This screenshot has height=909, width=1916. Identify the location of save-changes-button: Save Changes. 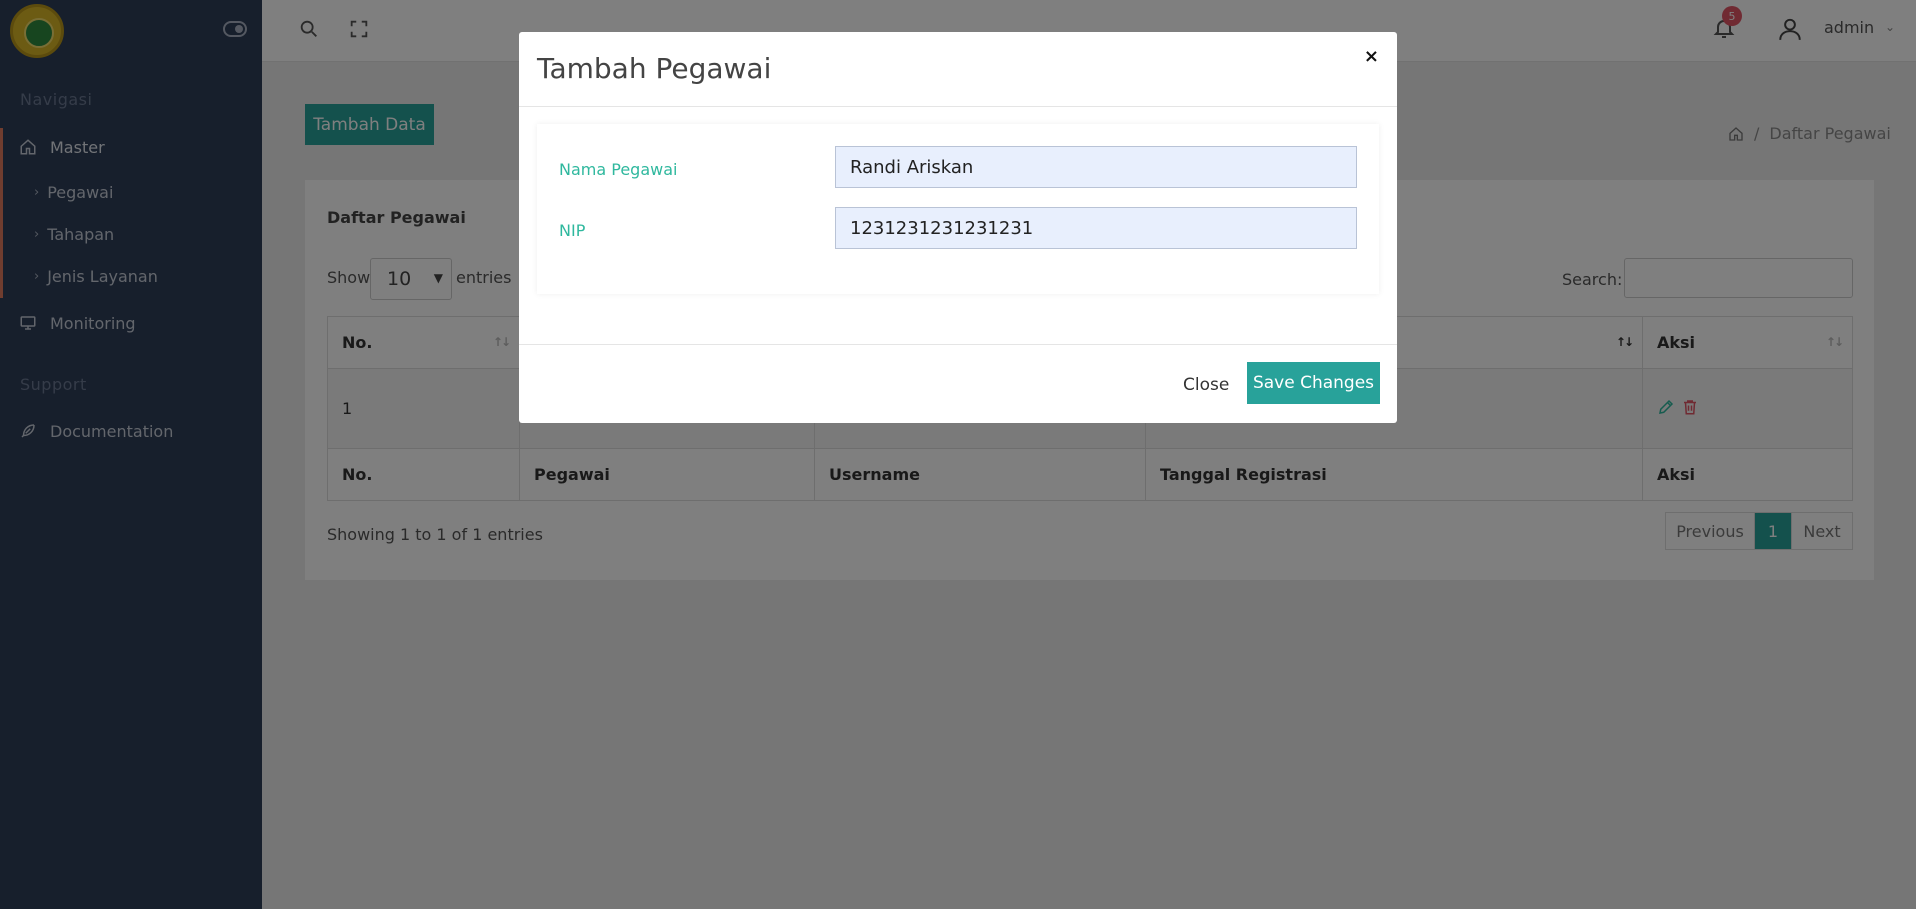
(1313, 383).